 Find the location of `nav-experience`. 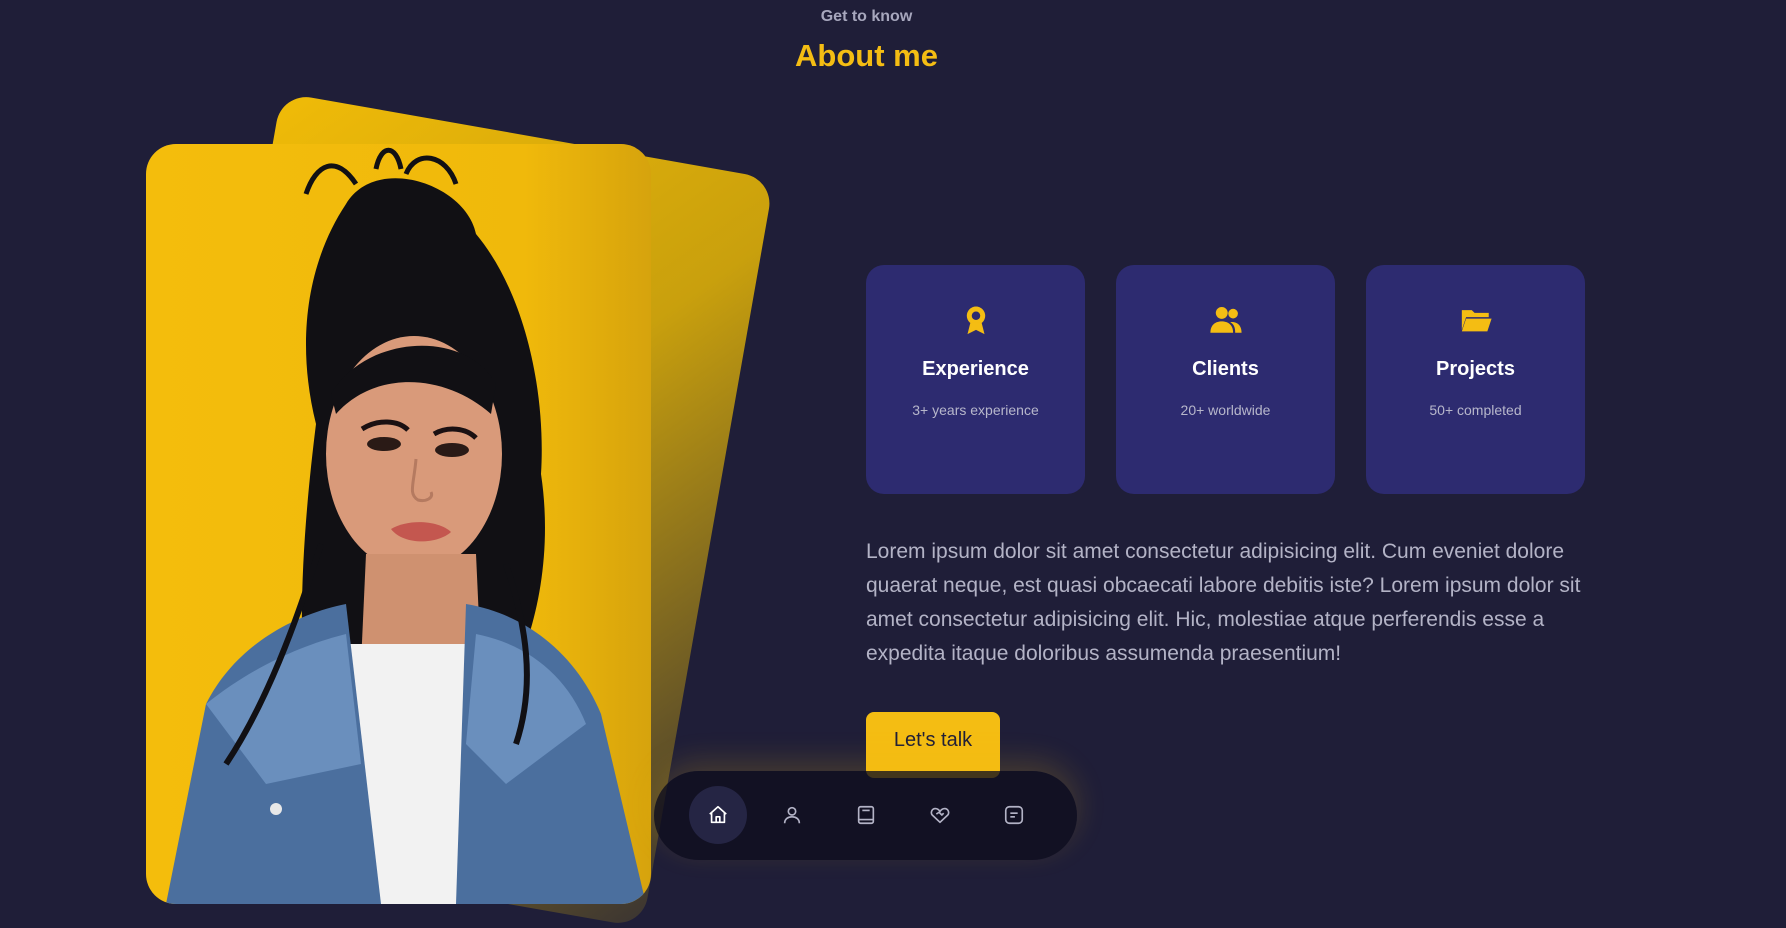

nav-experience is located at coordinates (866, 815).